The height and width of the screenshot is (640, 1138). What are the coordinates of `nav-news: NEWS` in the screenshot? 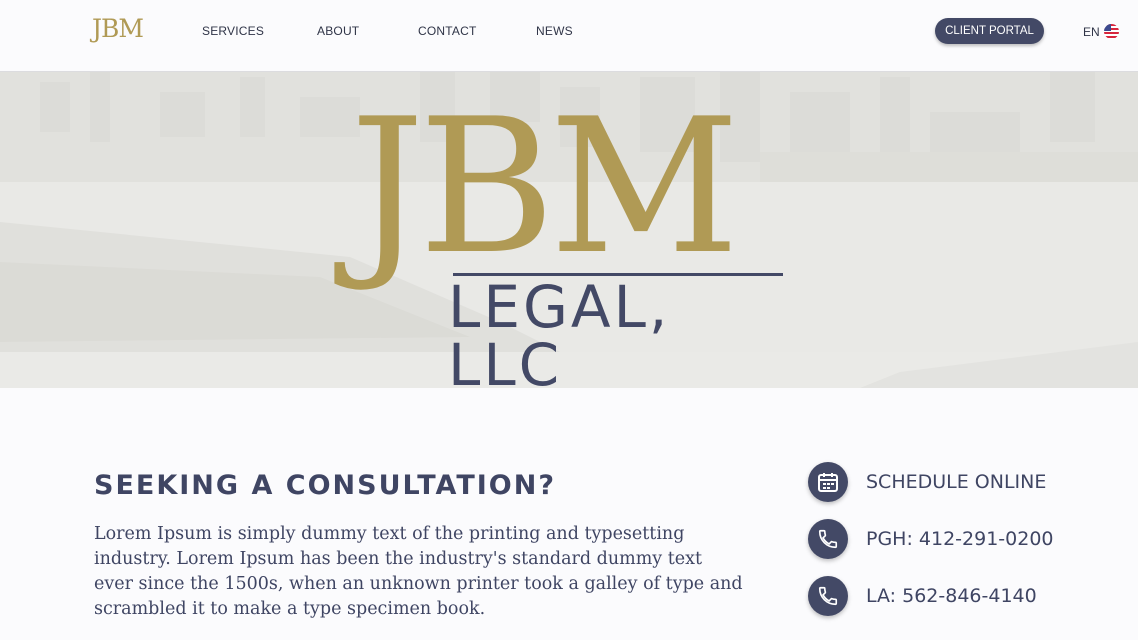 It's located at (554, 31).